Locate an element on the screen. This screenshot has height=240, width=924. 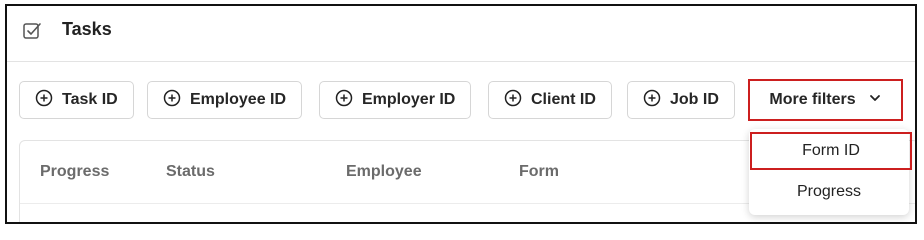
filter-chip-label: Client ID is located at coordinates (563, 99).